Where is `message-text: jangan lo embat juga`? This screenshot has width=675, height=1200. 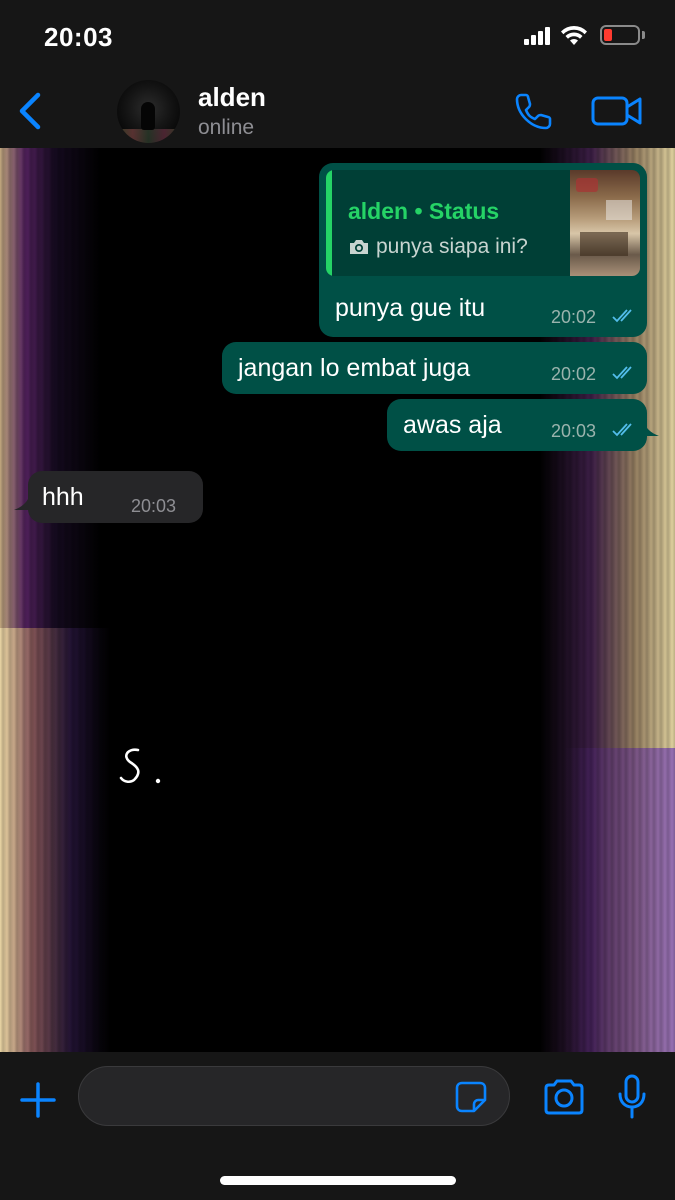
message-text: jangan lo embat juga is located at coordinates (354, 368).